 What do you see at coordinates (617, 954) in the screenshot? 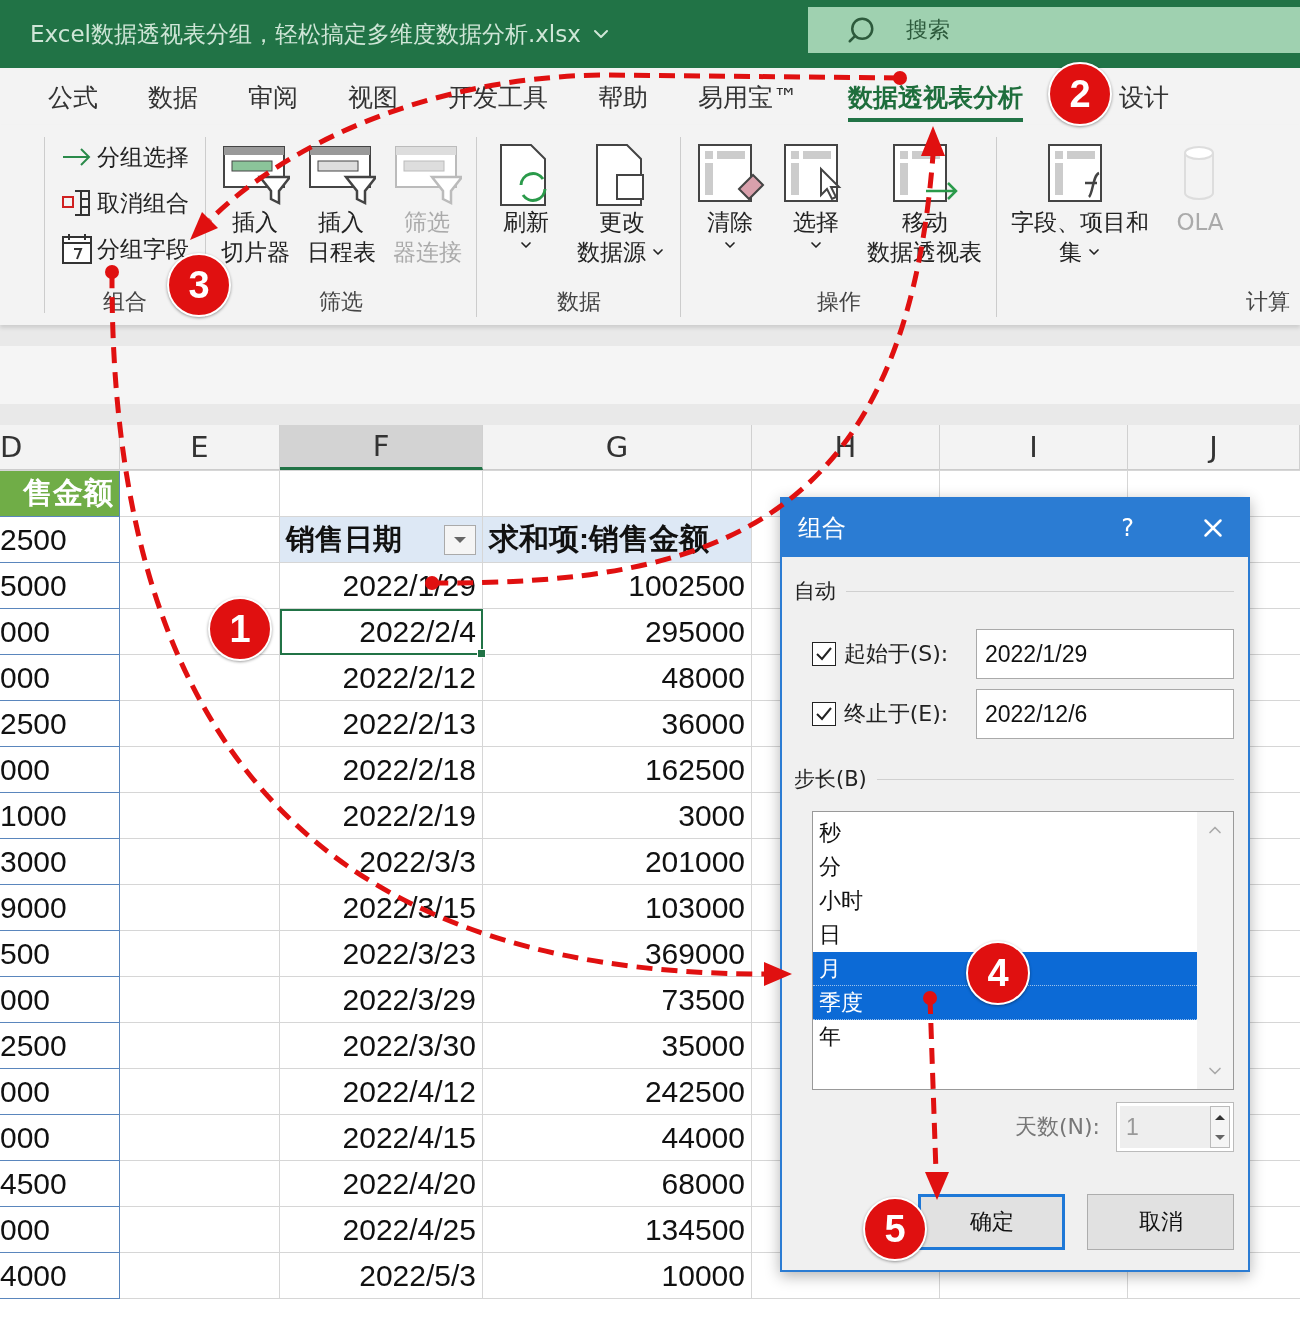
I see `amount-cell: 369000` at bounding box center [617, 954].